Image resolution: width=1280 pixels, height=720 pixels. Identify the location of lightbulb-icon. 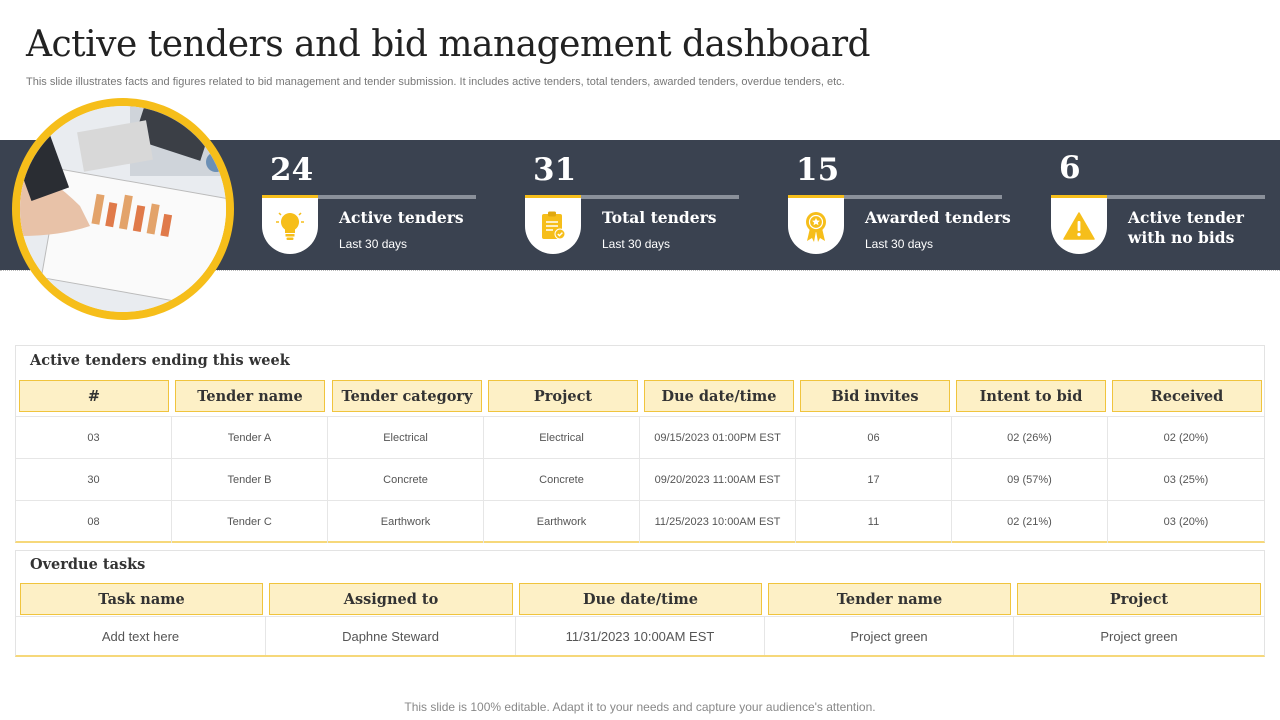
(290, 226).